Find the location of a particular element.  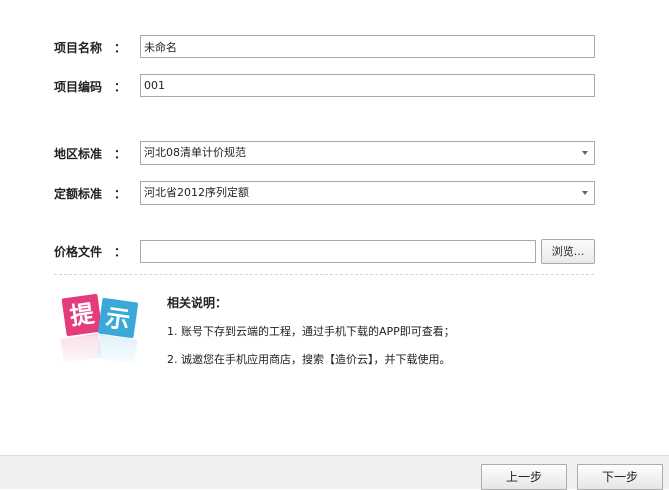

quota-standard-colon: ： is located at coordinates (120, 194).